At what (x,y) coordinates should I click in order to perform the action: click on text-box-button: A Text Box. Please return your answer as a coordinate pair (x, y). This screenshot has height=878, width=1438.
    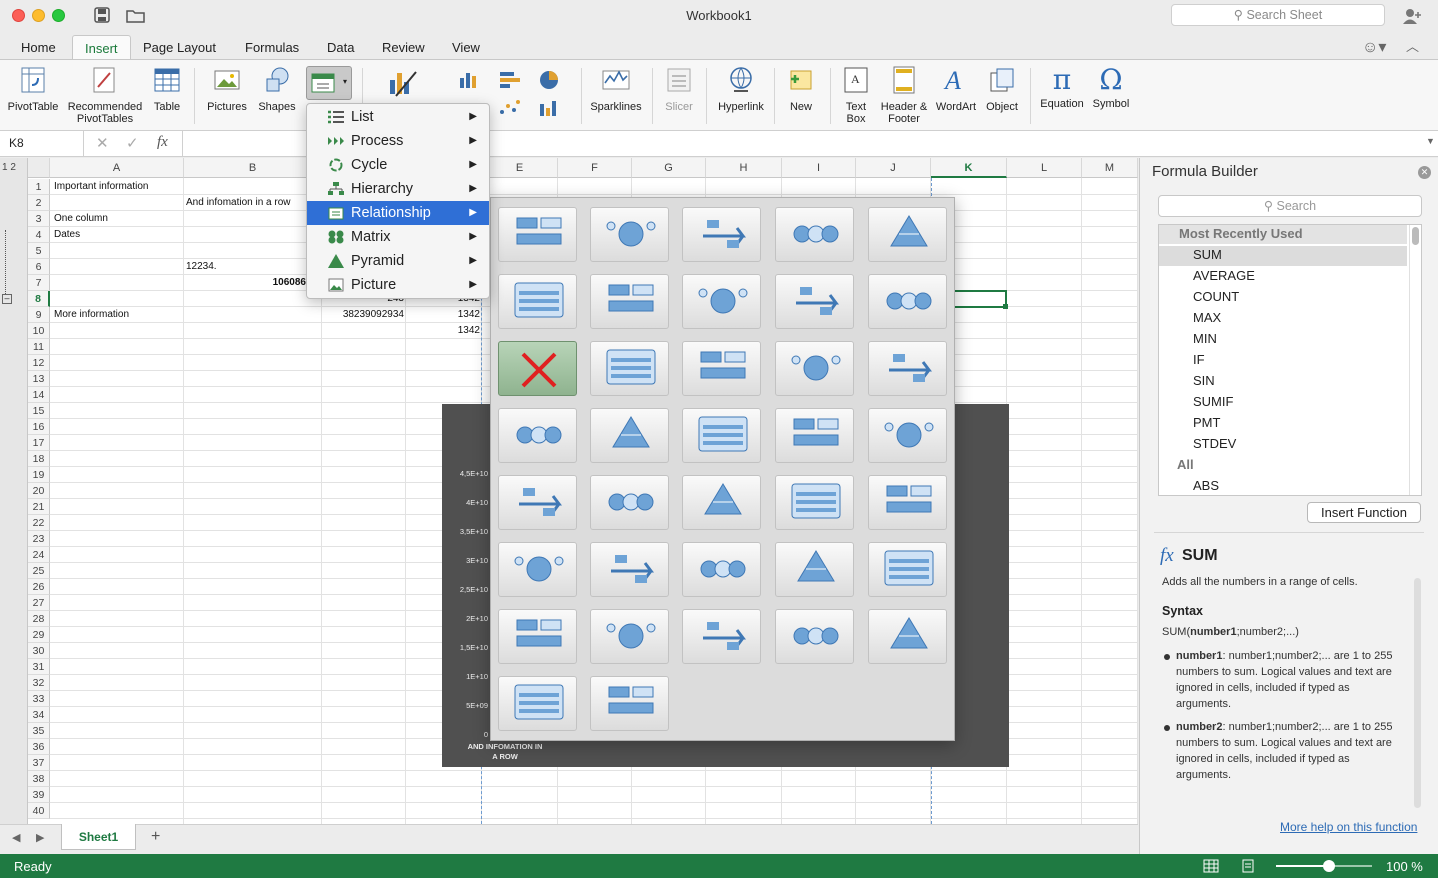
    Looking at the image, I should click on (856, 95).